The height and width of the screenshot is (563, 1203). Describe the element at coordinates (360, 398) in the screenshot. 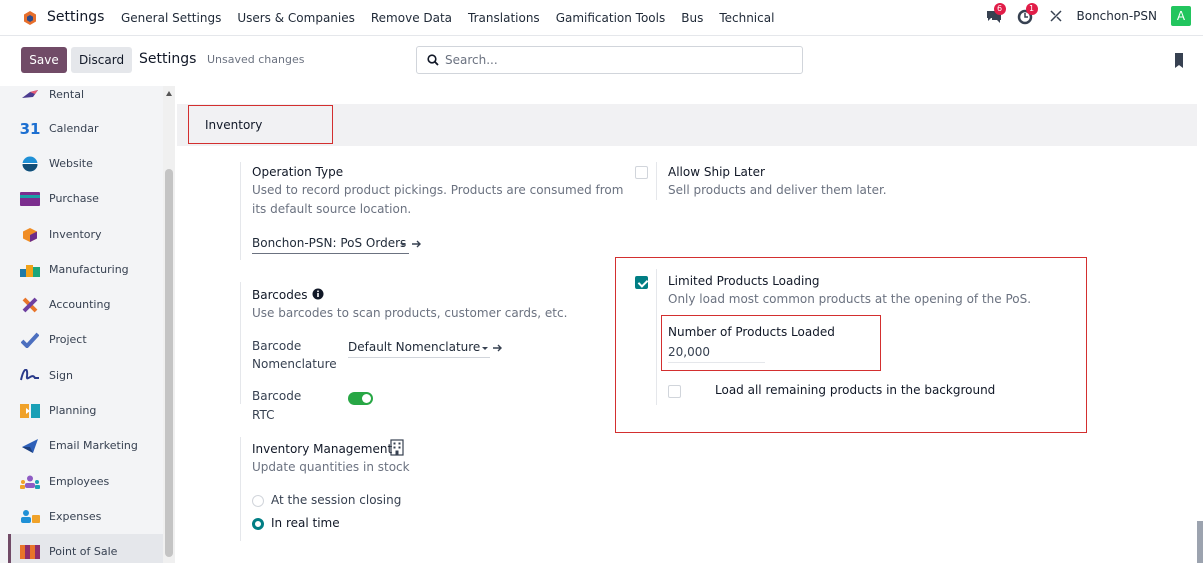

I see `barcode-rtc-toggle` at that location.